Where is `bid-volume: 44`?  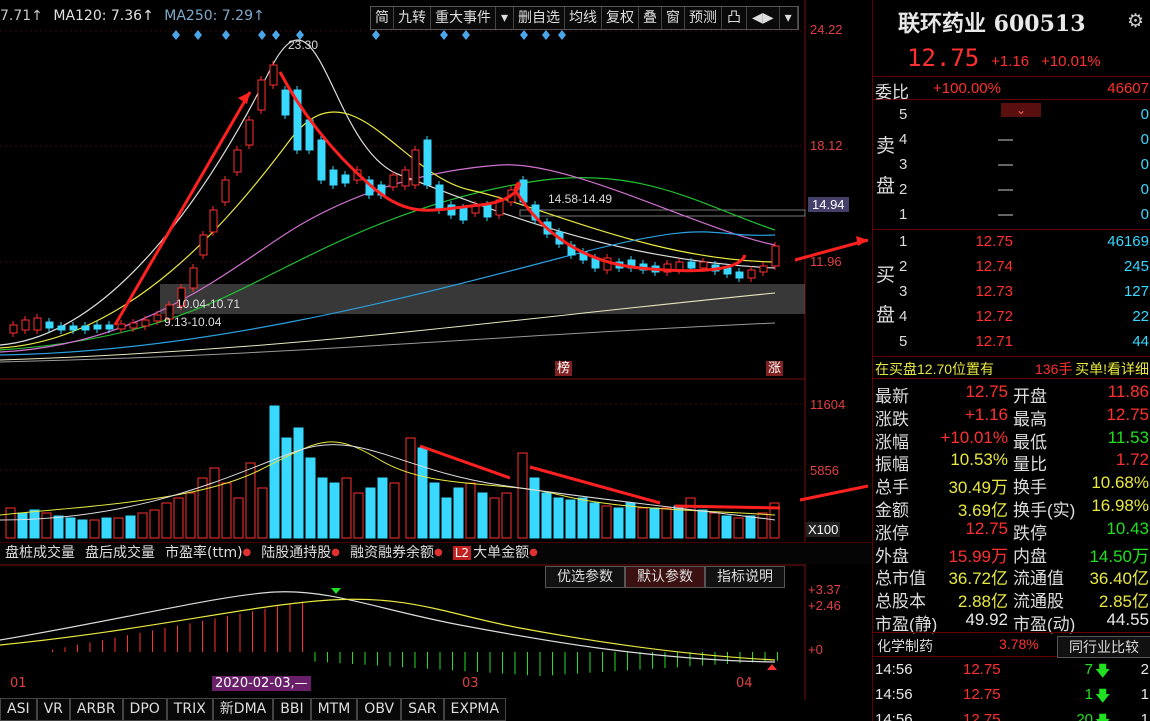
bid-volume: 44 is located at coordinates (1140, 341).